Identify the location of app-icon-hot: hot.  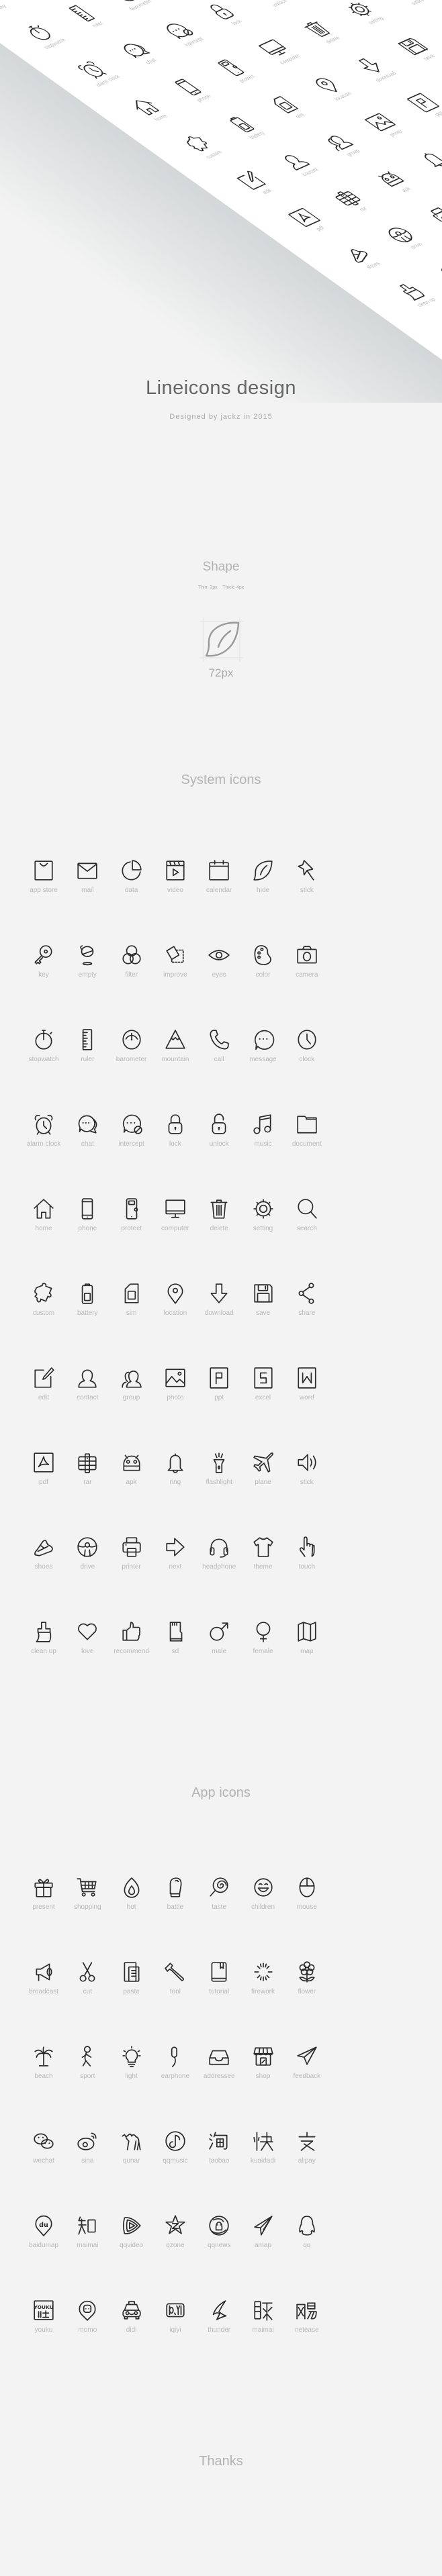
(131, 1899).